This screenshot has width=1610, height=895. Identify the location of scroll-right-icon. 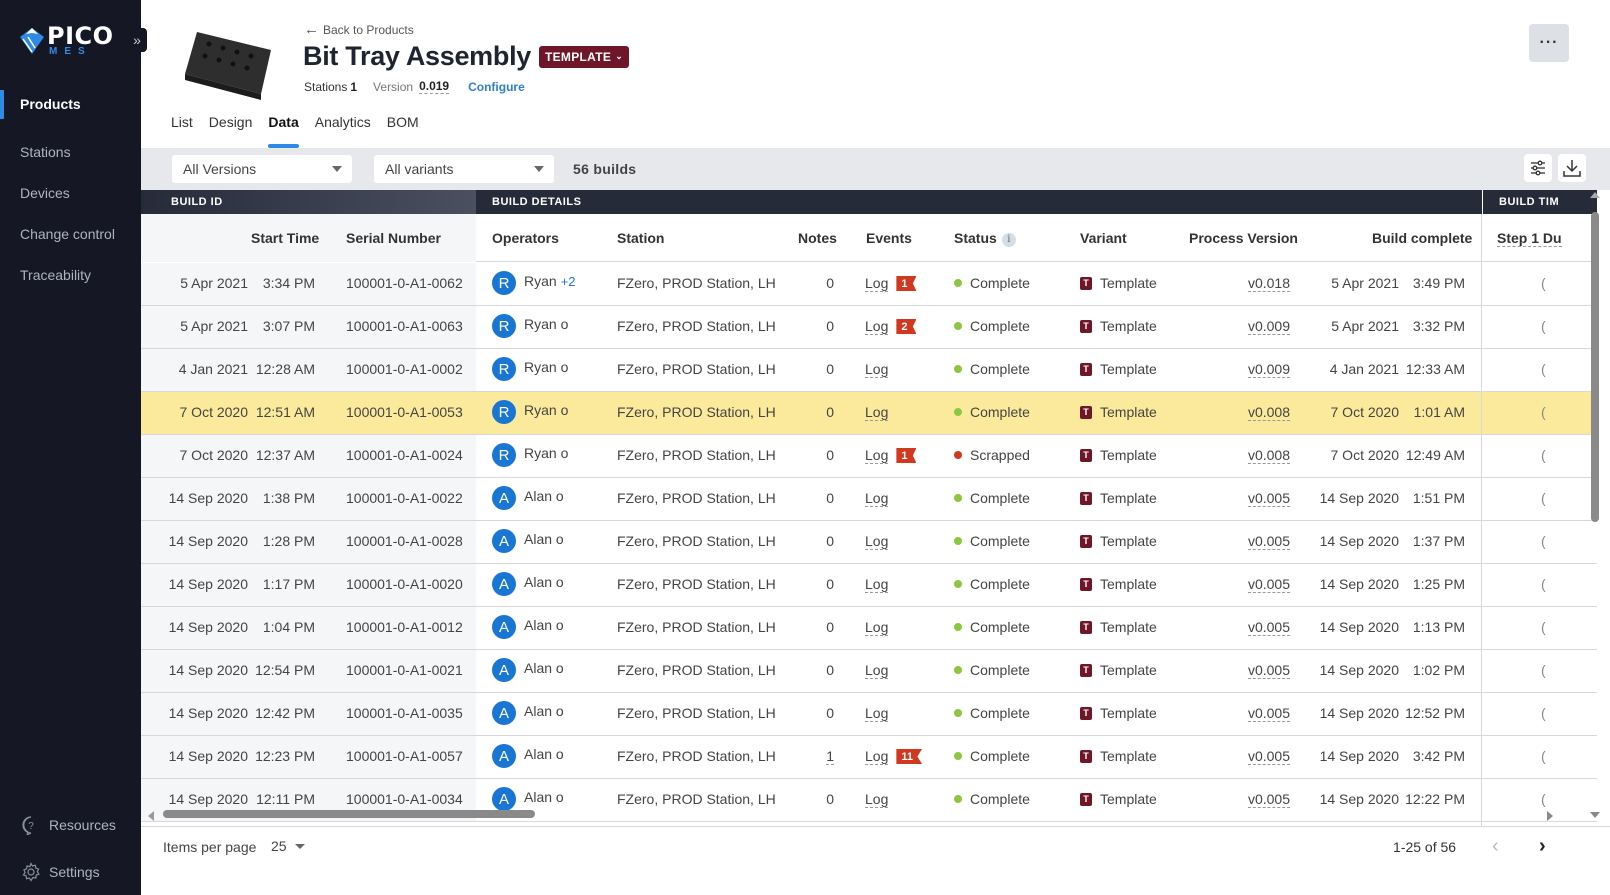
(1550, 816).